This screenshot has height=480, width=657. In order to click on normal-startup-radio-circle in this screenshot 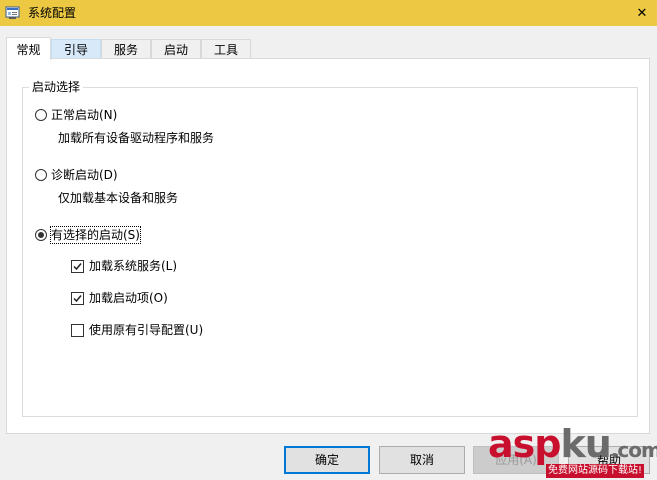, I will do `click(41, 115)`.